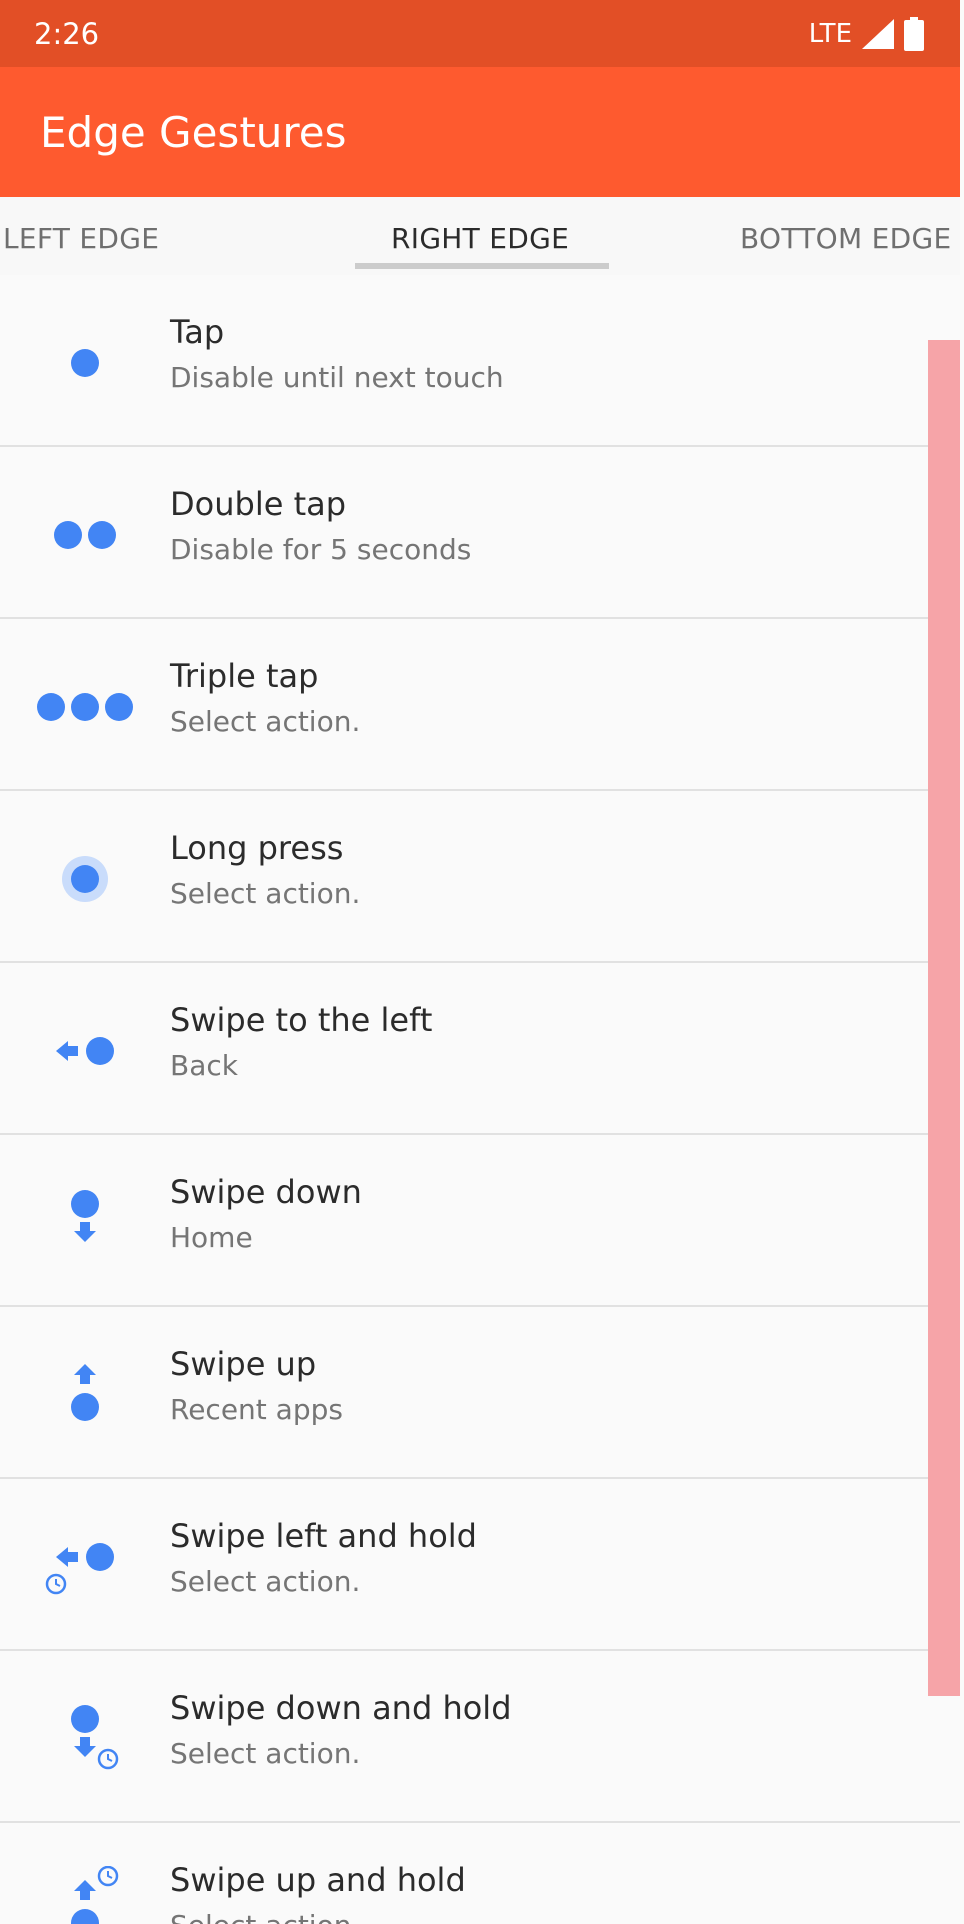 This screenshot has height=1924, width=964. What do you see at coordinates (81, 239) in the screenshot?
I see `tab-left-edge: LEFT EDGE` at bounding box center [81, 239].